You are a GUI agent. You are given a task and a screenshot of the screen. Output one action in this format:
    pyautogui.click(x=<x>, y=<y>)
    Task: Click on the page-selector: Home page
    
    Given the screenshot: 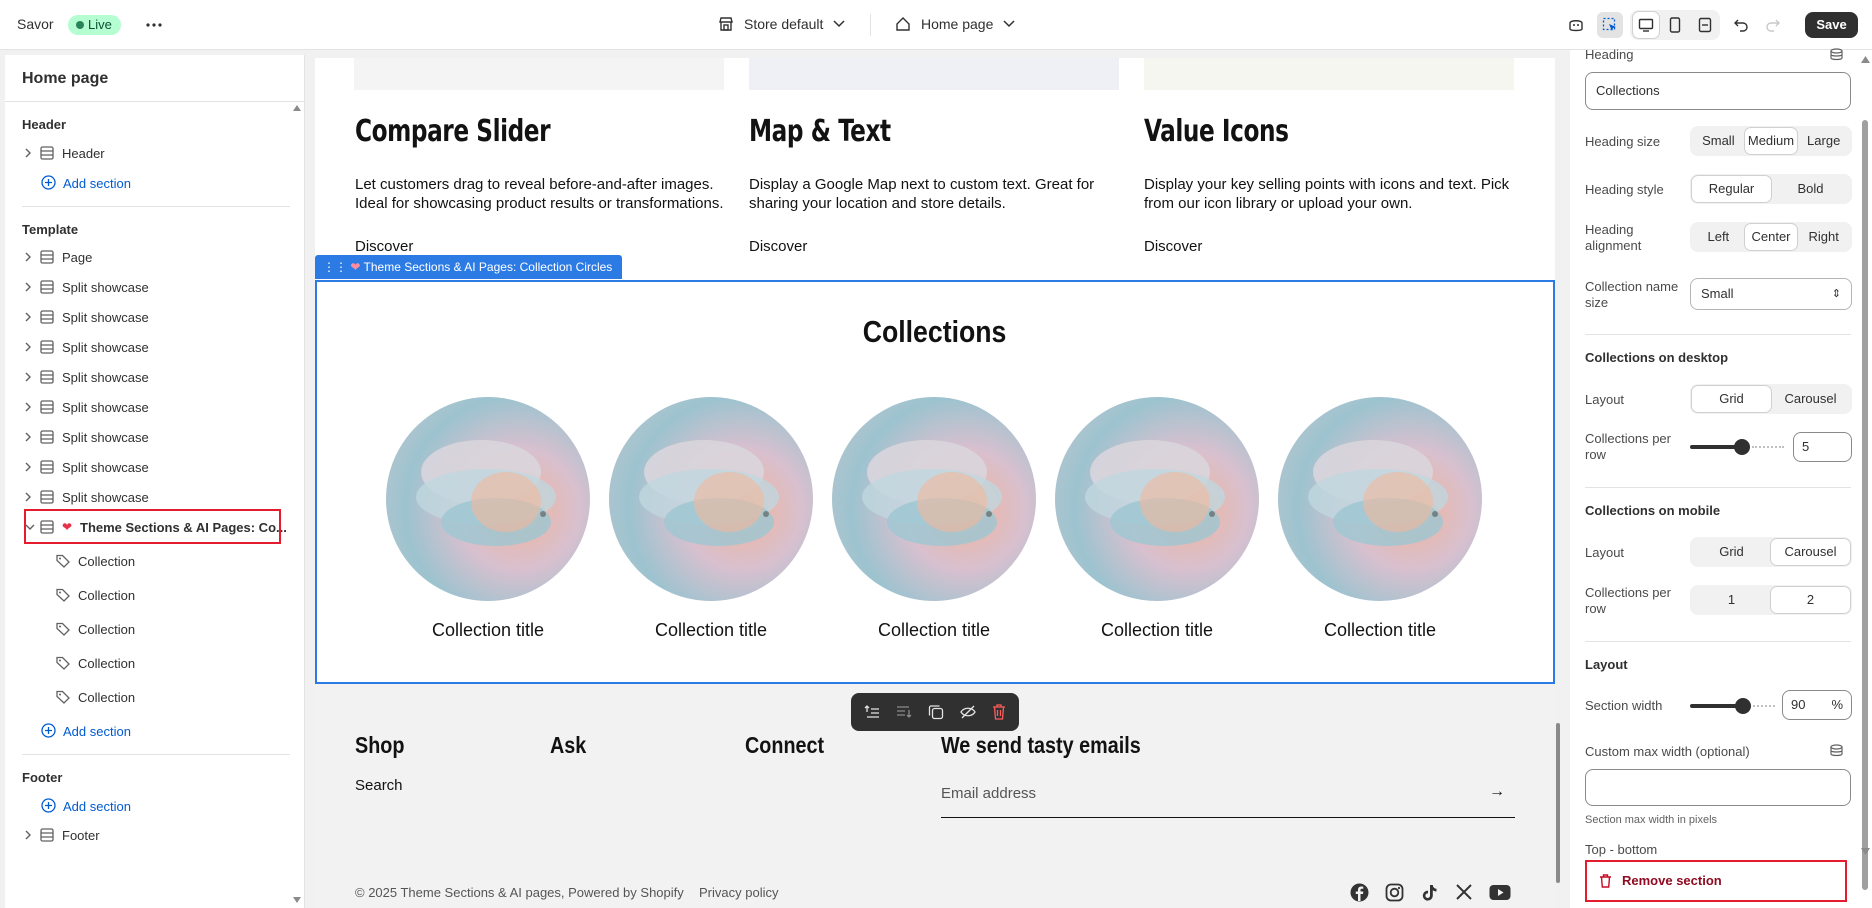 What is the action you would take?
    pyautogui.click(x=957, y=25)
    